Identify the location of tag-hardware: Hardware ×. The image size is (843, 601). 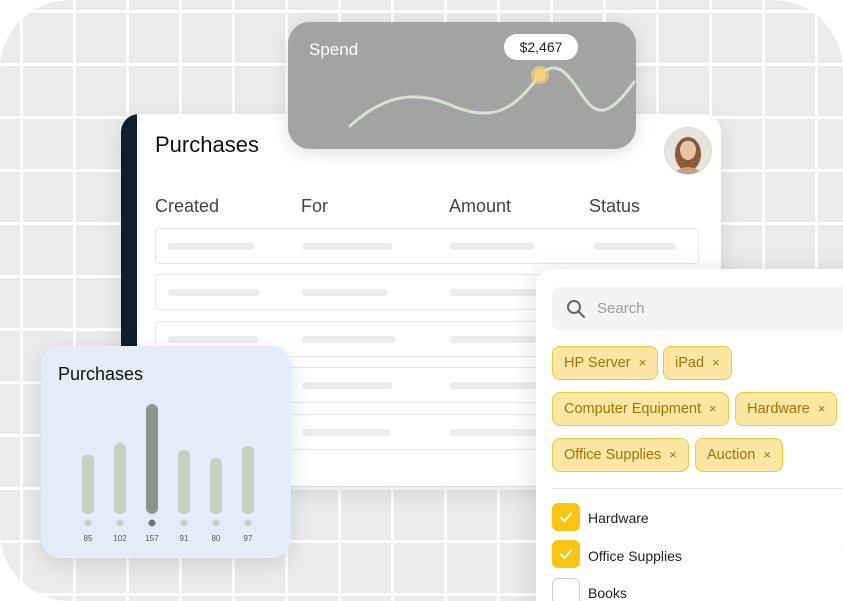
(786, 409).